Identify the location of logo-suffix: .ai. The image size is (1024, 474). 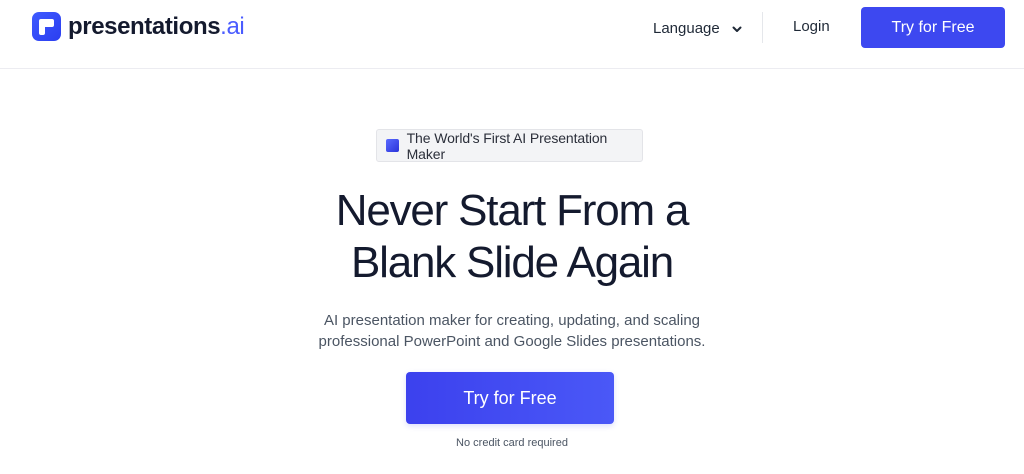
(232, 26).